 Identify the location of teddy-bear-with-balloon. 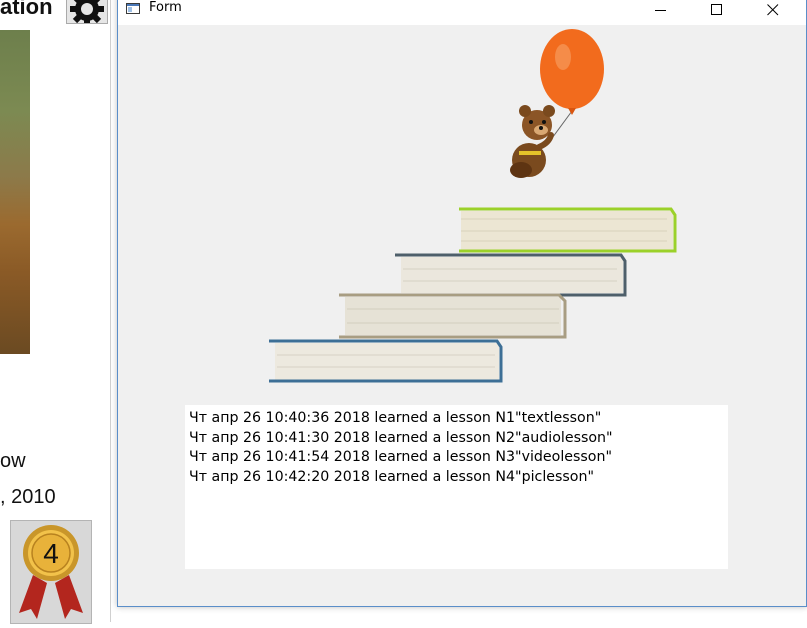
(557, 103).